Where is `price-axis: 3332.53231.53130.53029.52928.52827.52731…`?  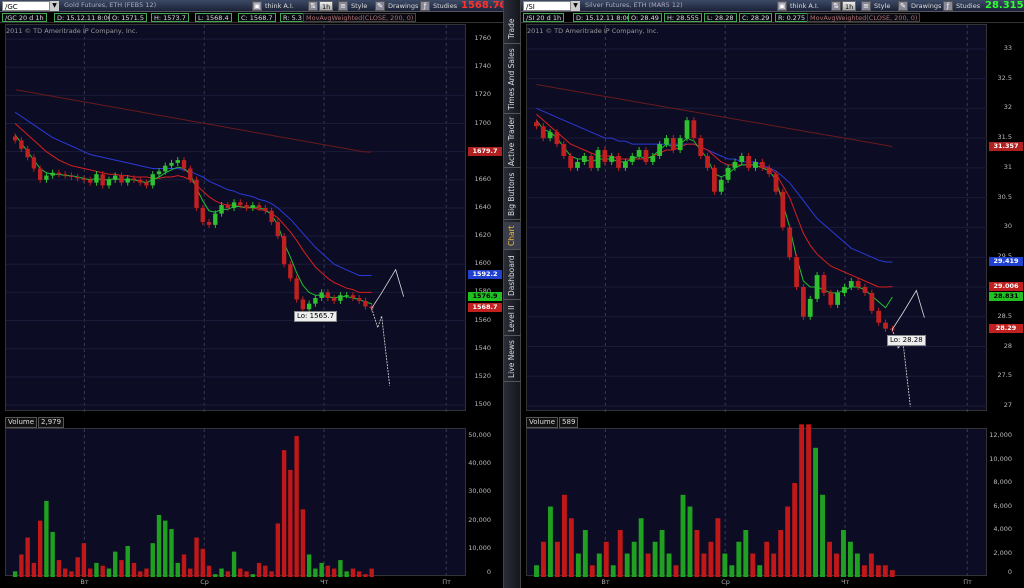 price-axis: 3332.53231.53130.53029.52928.52827.52731… is located at coordinates (1005, 217).